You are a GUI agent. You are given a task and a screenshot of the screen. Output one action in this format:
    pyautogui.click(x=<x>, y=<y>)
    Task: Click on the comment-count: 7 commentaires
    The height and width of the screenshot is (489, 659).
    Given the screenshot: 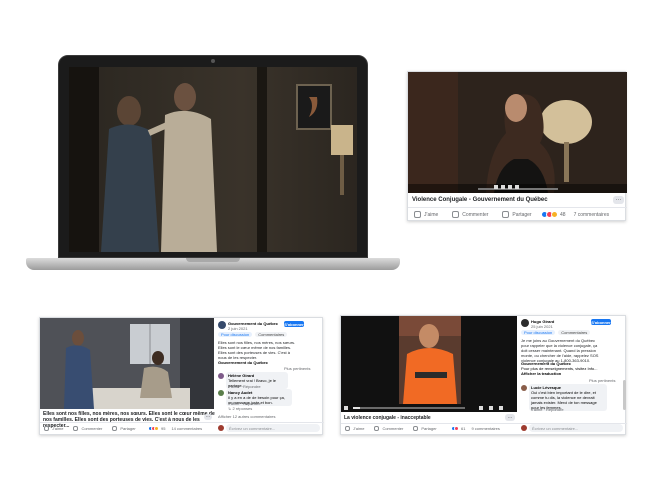 What is the action you would take?
    pyautogui.click(x=592, y=215)
    